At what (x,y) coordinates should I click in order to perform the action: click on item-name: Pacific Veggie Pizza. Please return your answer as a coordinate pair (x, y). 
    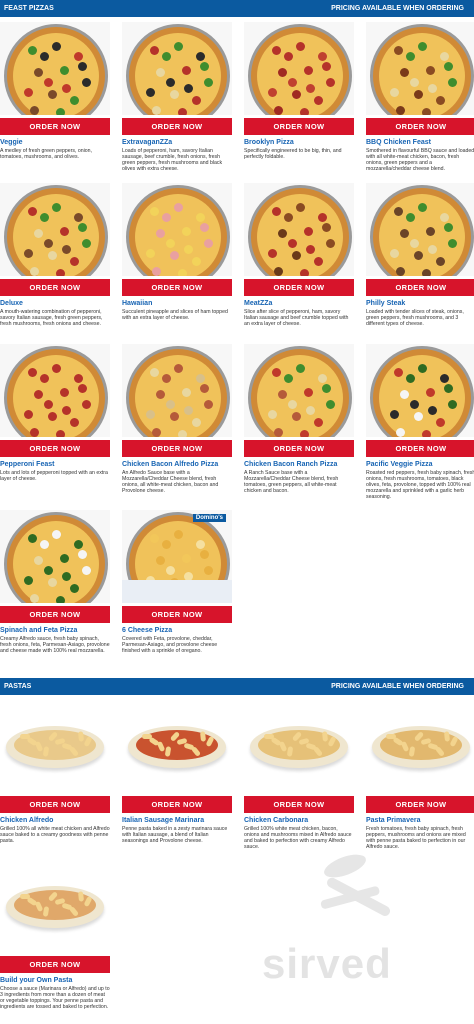
    Looking at the image, I should click on (420, 465).